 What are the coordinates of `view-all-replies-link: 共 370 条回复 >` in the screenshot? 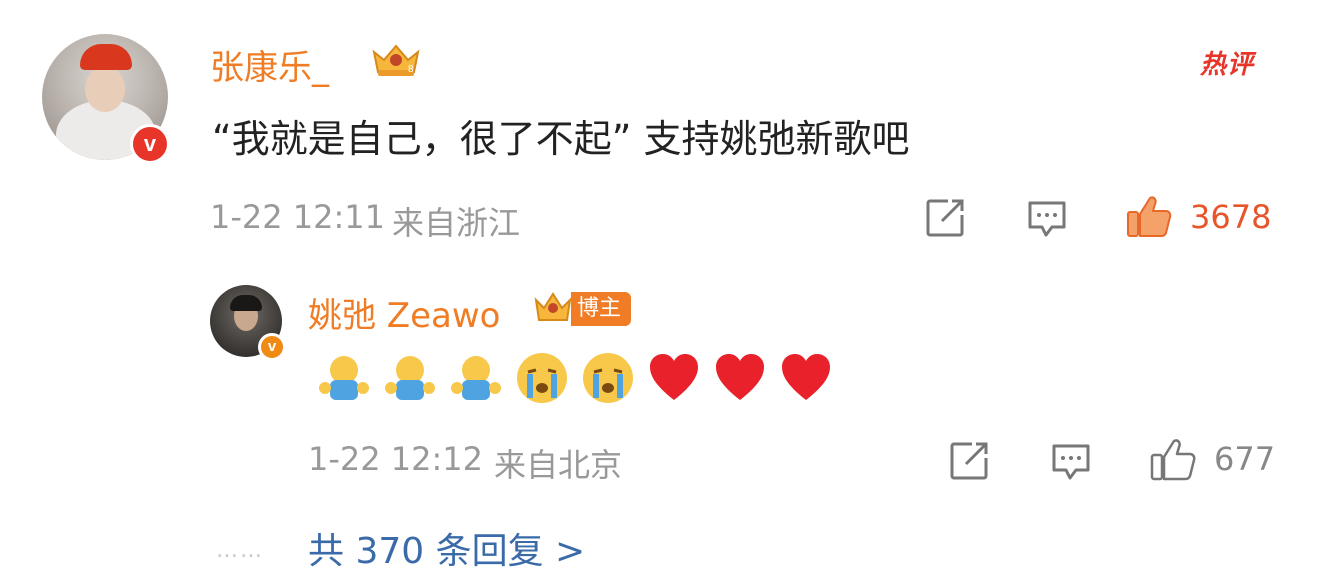 It's located at (446, 548).